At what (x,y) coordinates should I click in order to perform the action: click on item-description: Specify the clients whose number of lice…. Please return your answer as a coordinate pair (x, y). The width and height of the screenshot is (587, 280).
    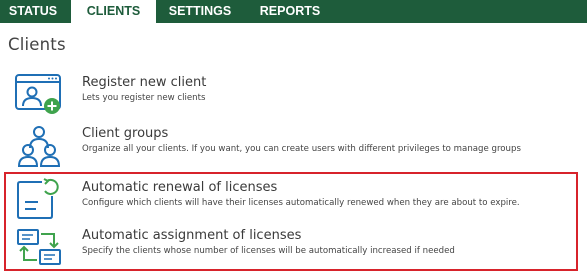
    Looking at the image, I should click on (268, 251).